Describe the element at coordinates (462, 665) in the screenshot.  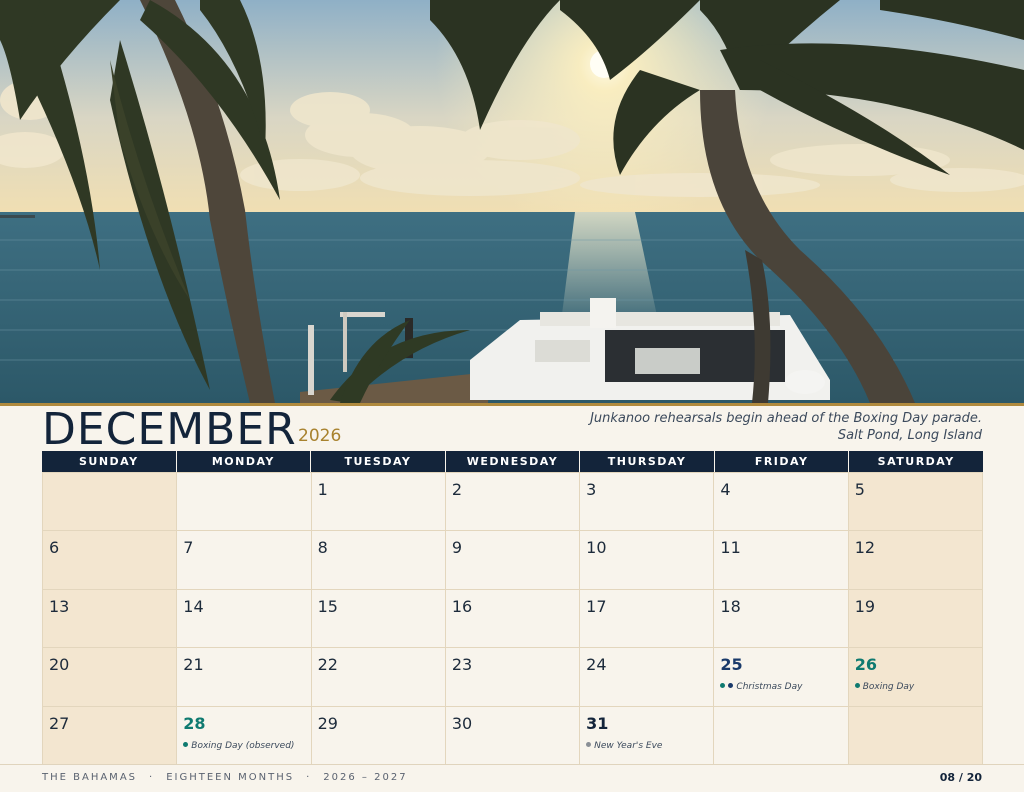
I see `day-number: 23` at that location.